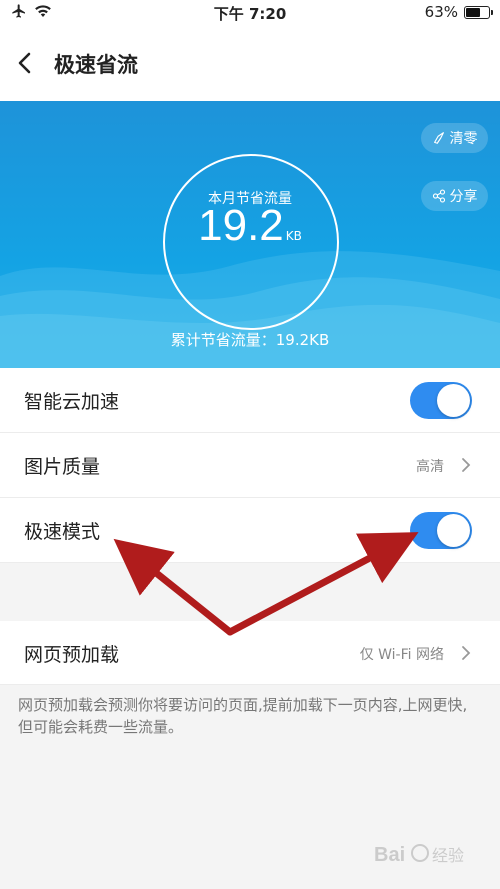  What do you see at coordinates (62, 467) in the screenshot?
I see `image-quality-label: 图片质量` at bounding box center [62, 467].